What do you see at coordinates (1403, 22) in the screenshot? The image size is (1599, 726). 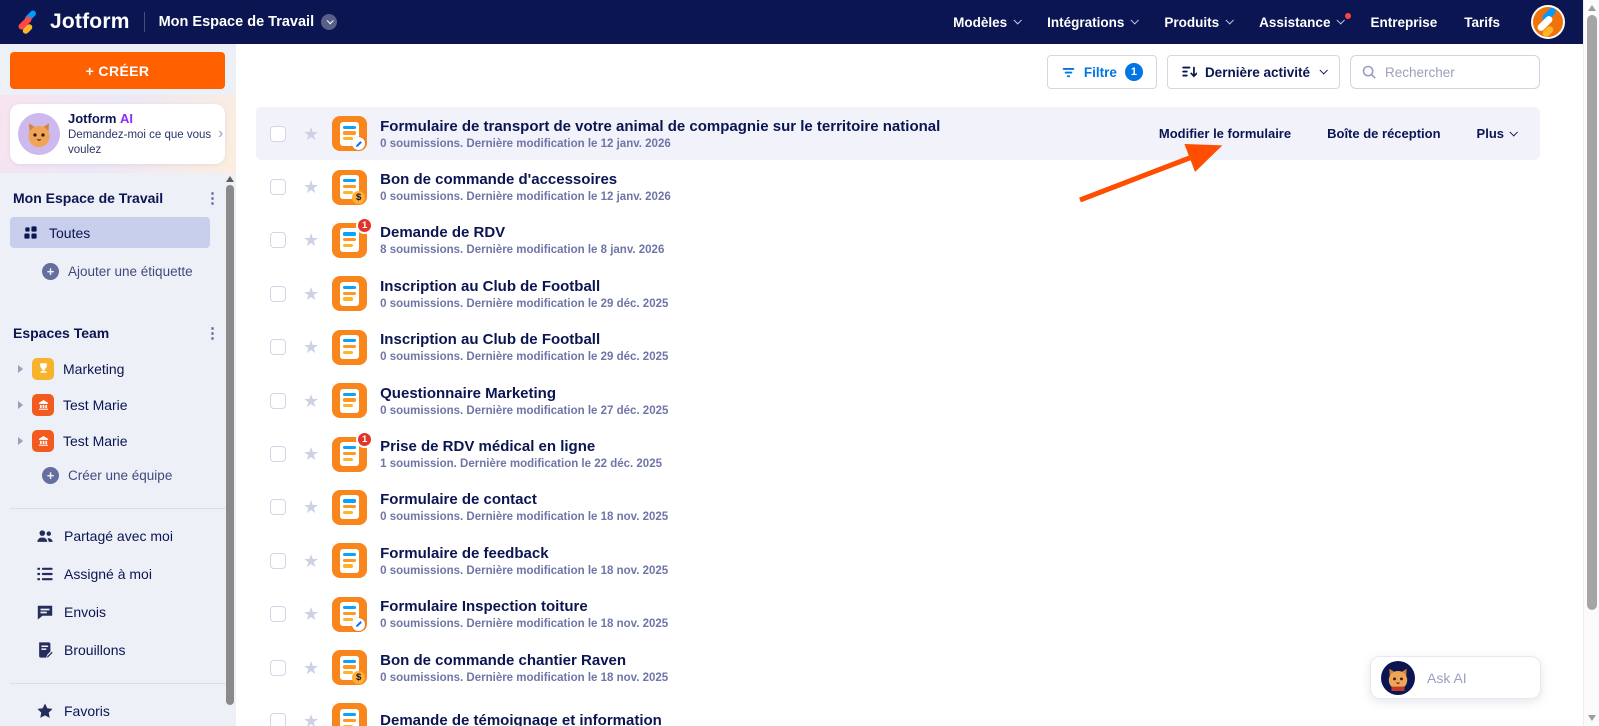 I see `nav-item-entreprise: Entreprise` at bounding box center [1403, 22].